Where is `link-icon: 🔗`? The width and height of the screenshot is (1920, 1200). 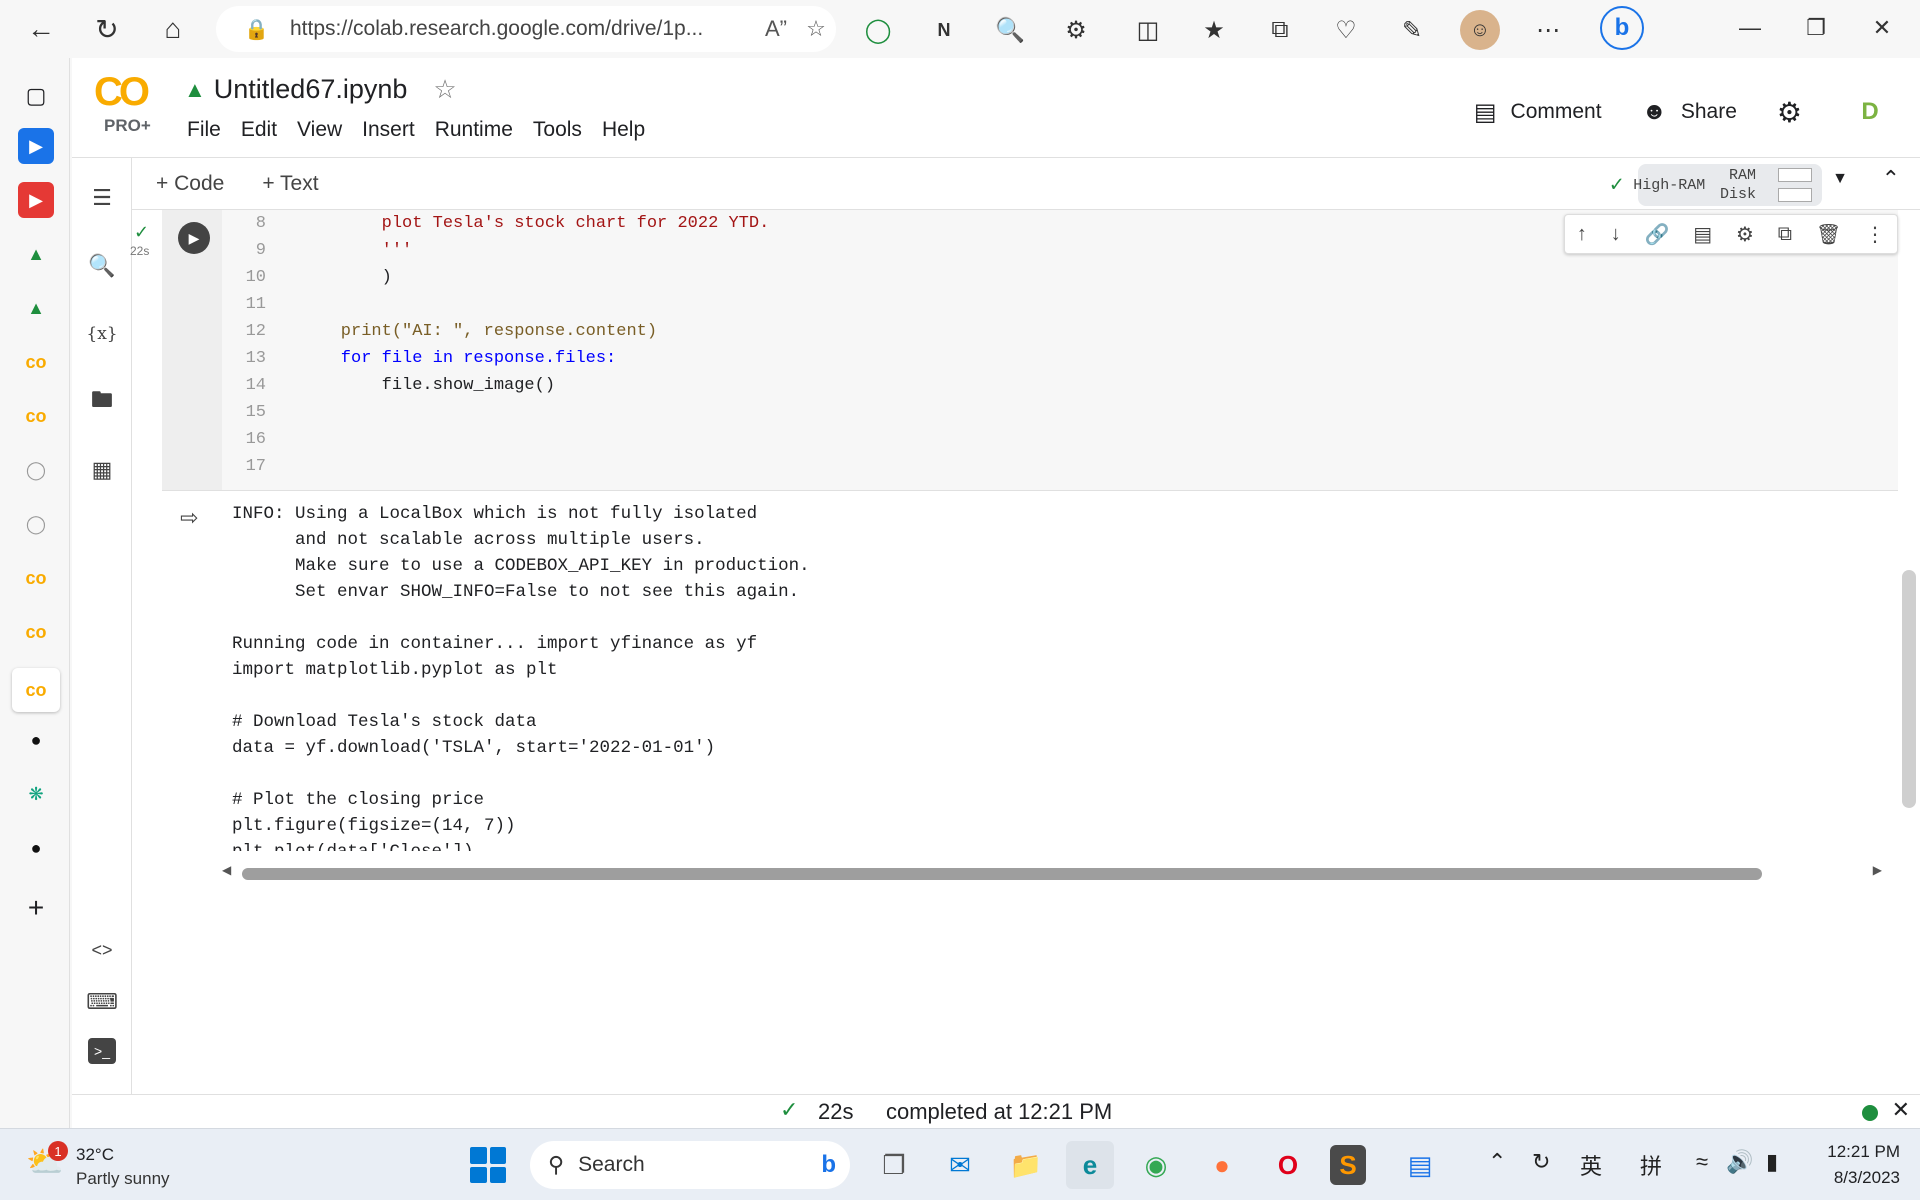
link-icon: 🔗 is located at coordinates (1657, 234).